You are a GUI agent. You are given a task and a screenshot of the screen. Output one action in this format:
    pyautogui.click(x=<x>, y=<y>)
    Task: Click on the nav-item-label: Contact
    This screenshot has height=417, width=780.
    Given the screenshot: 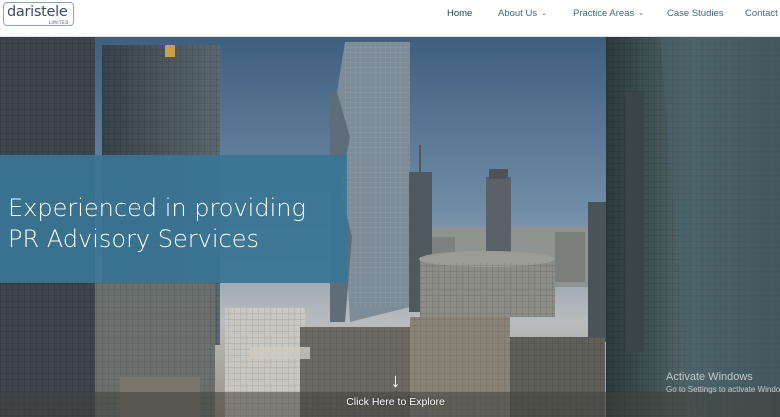 What is the action you would take?
    pyautogui.click(x=761, y=13)
    